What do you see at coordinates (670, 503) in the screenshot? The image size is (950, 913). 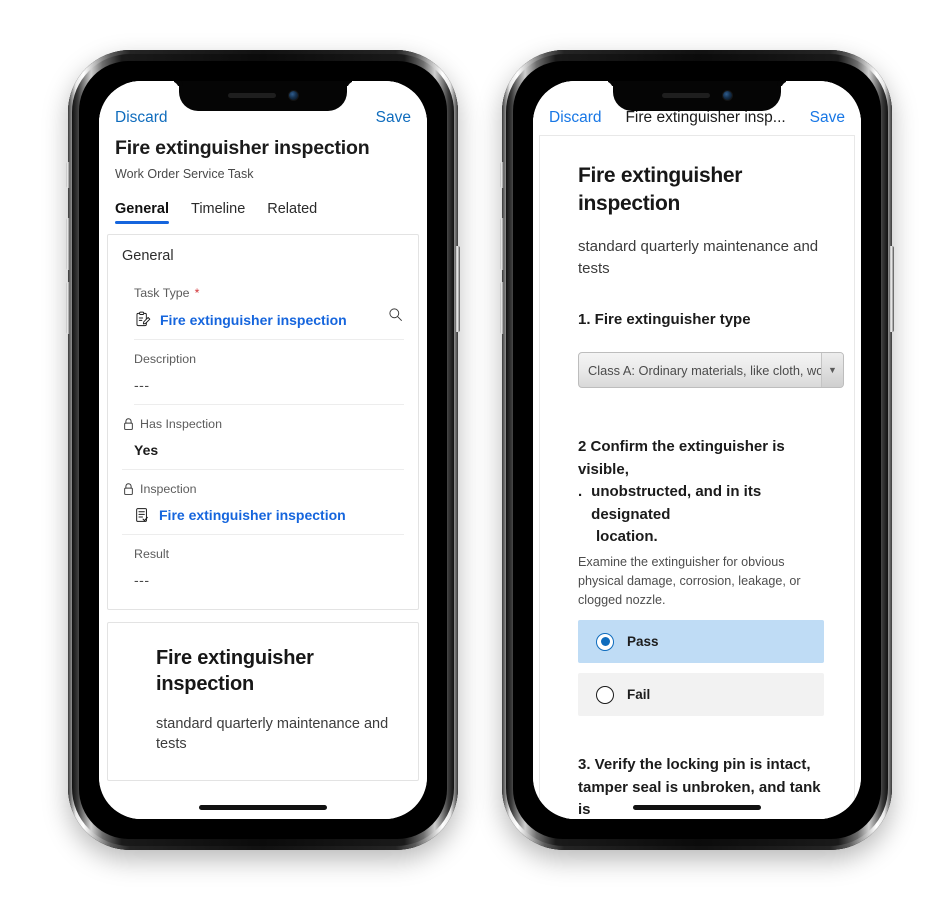 I see `question-2-line-2: . unobstructed, and in its designated` at bounding box center [670, 503].